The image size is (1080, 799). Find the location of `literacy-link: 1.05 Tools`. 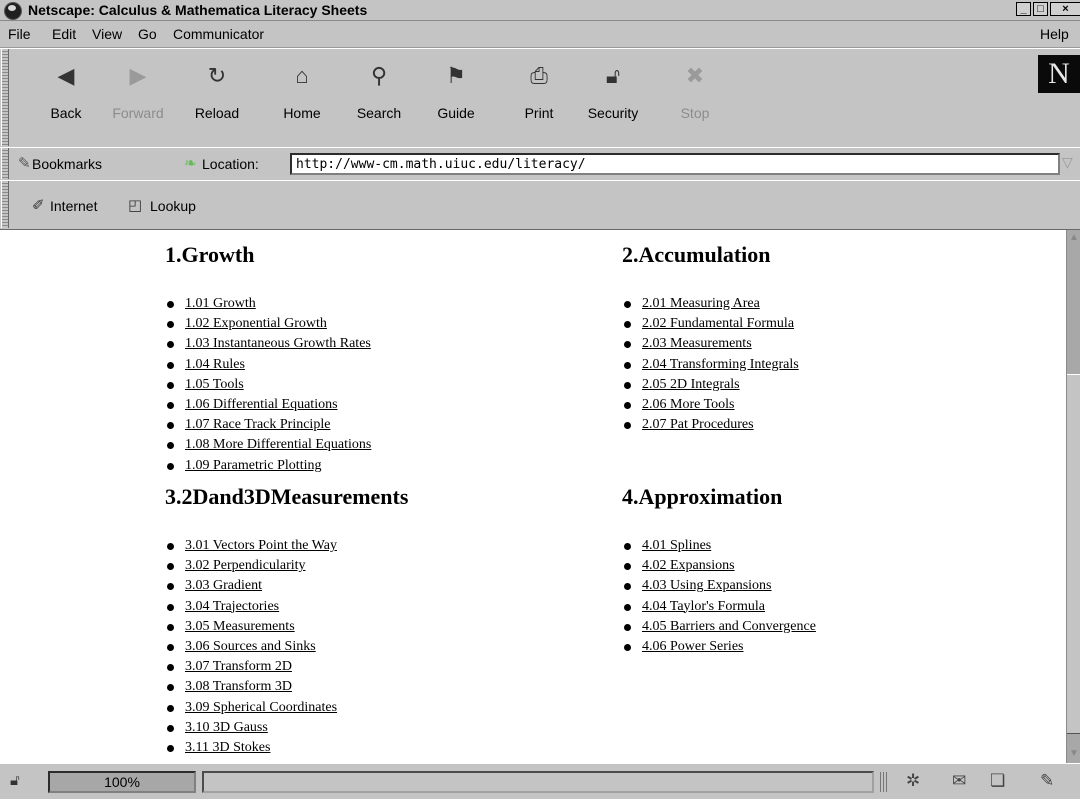

literacy-link: 1.05 Tools is located at coordinates (214, 384).